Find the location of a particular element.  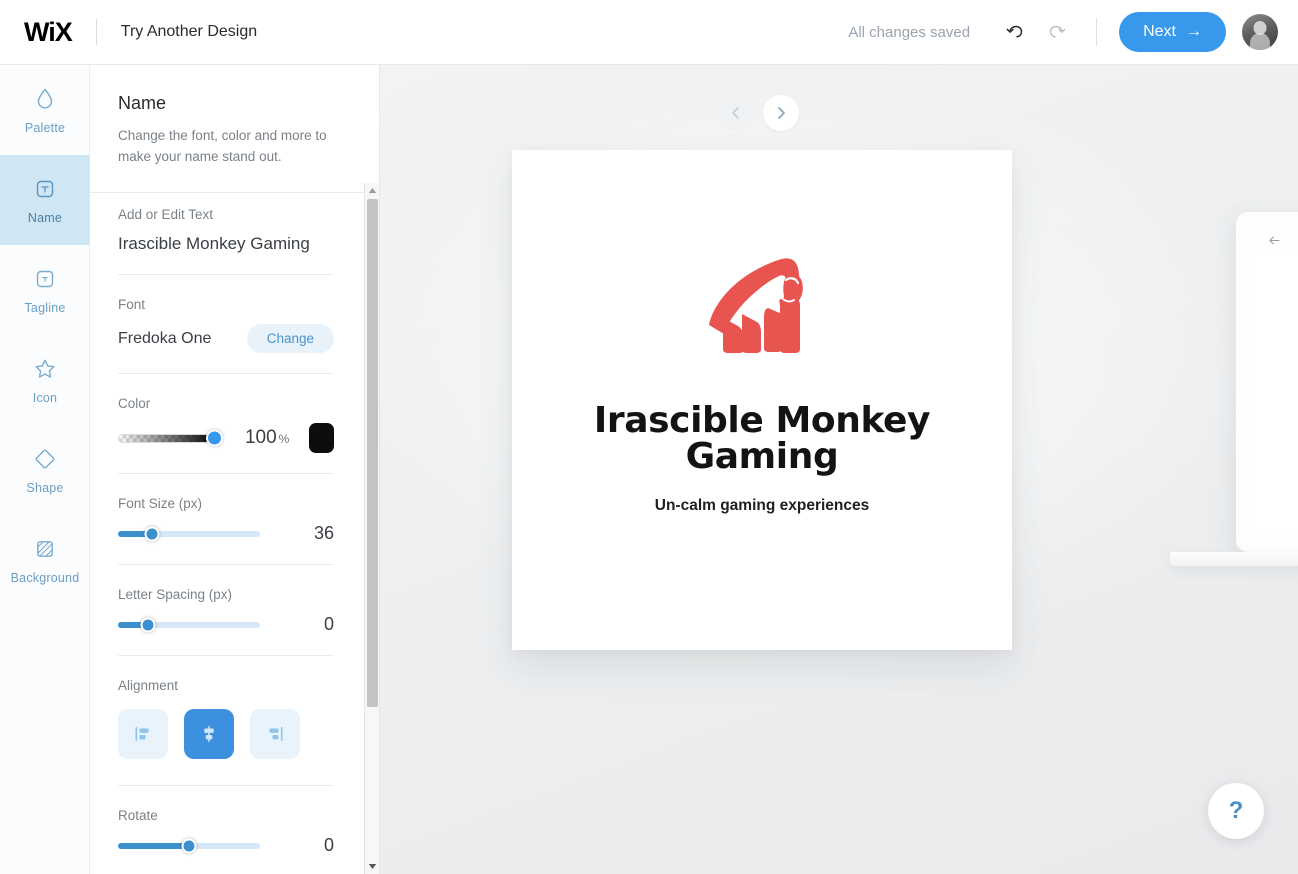

next-button-label: Next is located at coordinates (1159, 31).